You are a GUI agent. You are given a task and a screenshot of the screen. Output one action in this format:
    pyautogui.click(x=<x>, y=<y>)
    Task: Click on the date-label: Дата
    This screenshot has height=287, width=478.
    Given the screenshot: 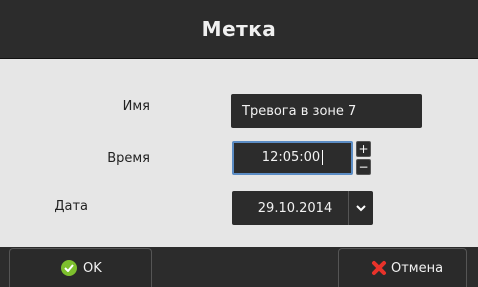 What is the action you would take?
    pyautogui.click(x=71, y=206)
    